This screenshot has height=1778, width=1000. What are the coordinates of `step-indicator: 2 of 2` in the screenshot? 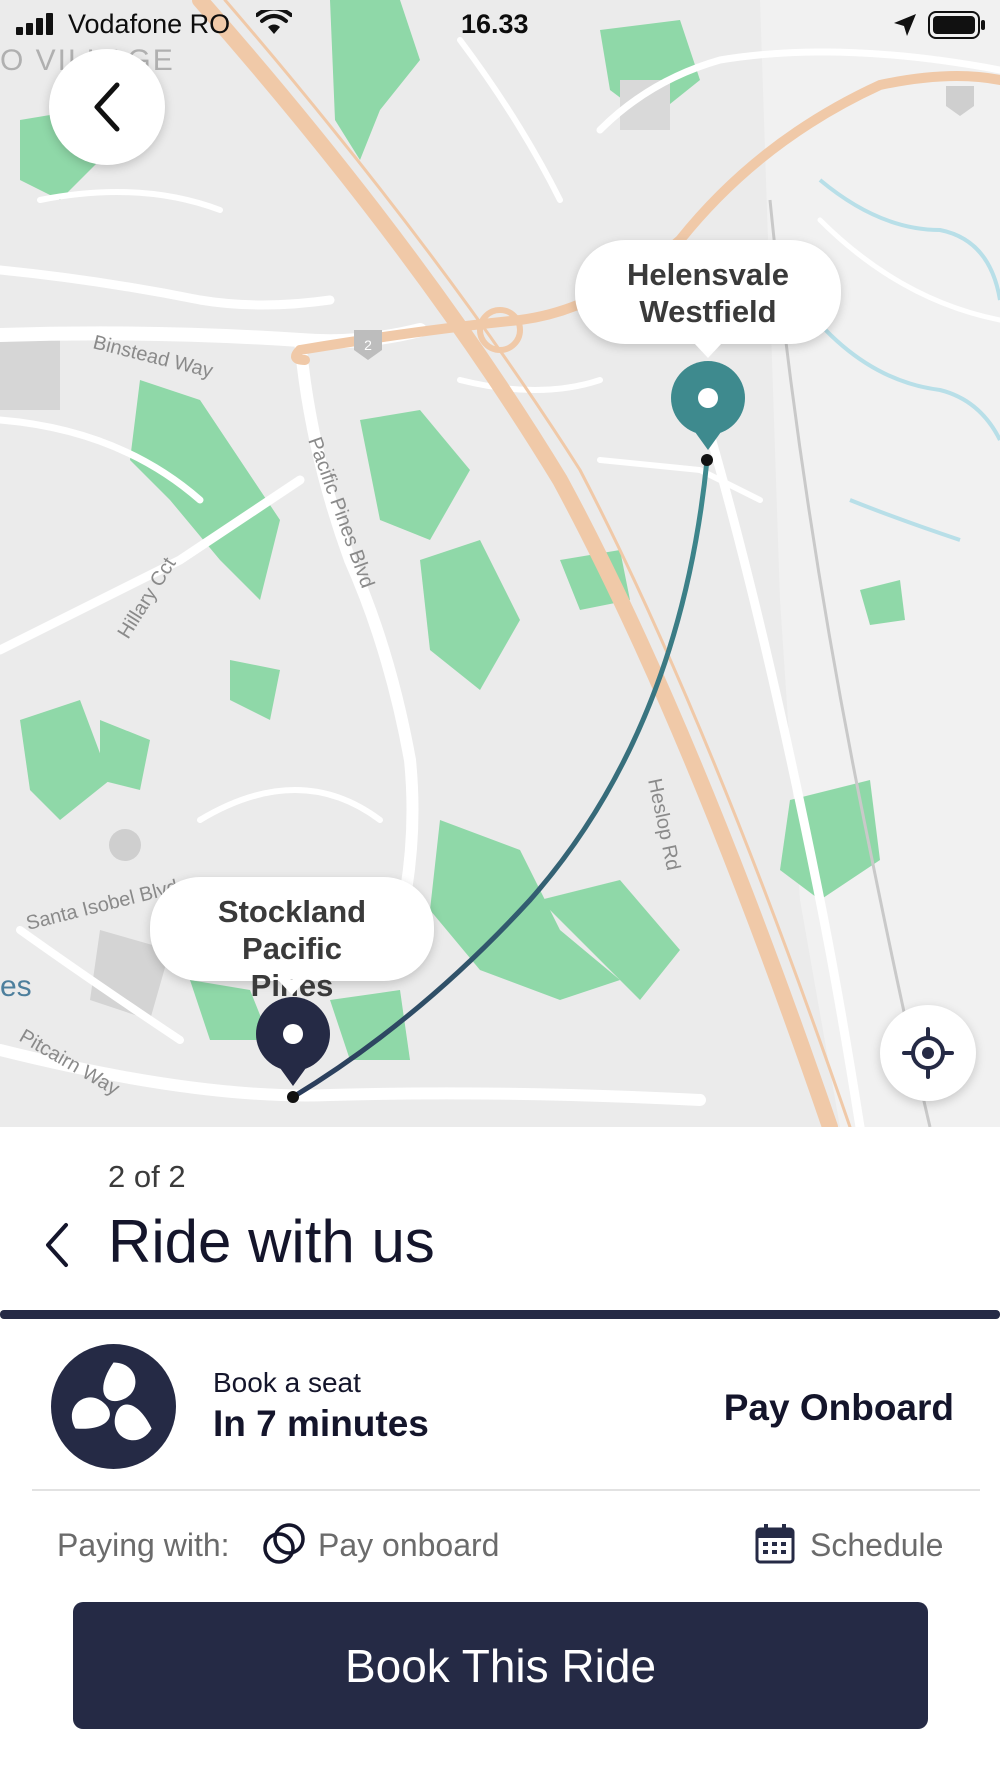 It's located at (147, 1176).